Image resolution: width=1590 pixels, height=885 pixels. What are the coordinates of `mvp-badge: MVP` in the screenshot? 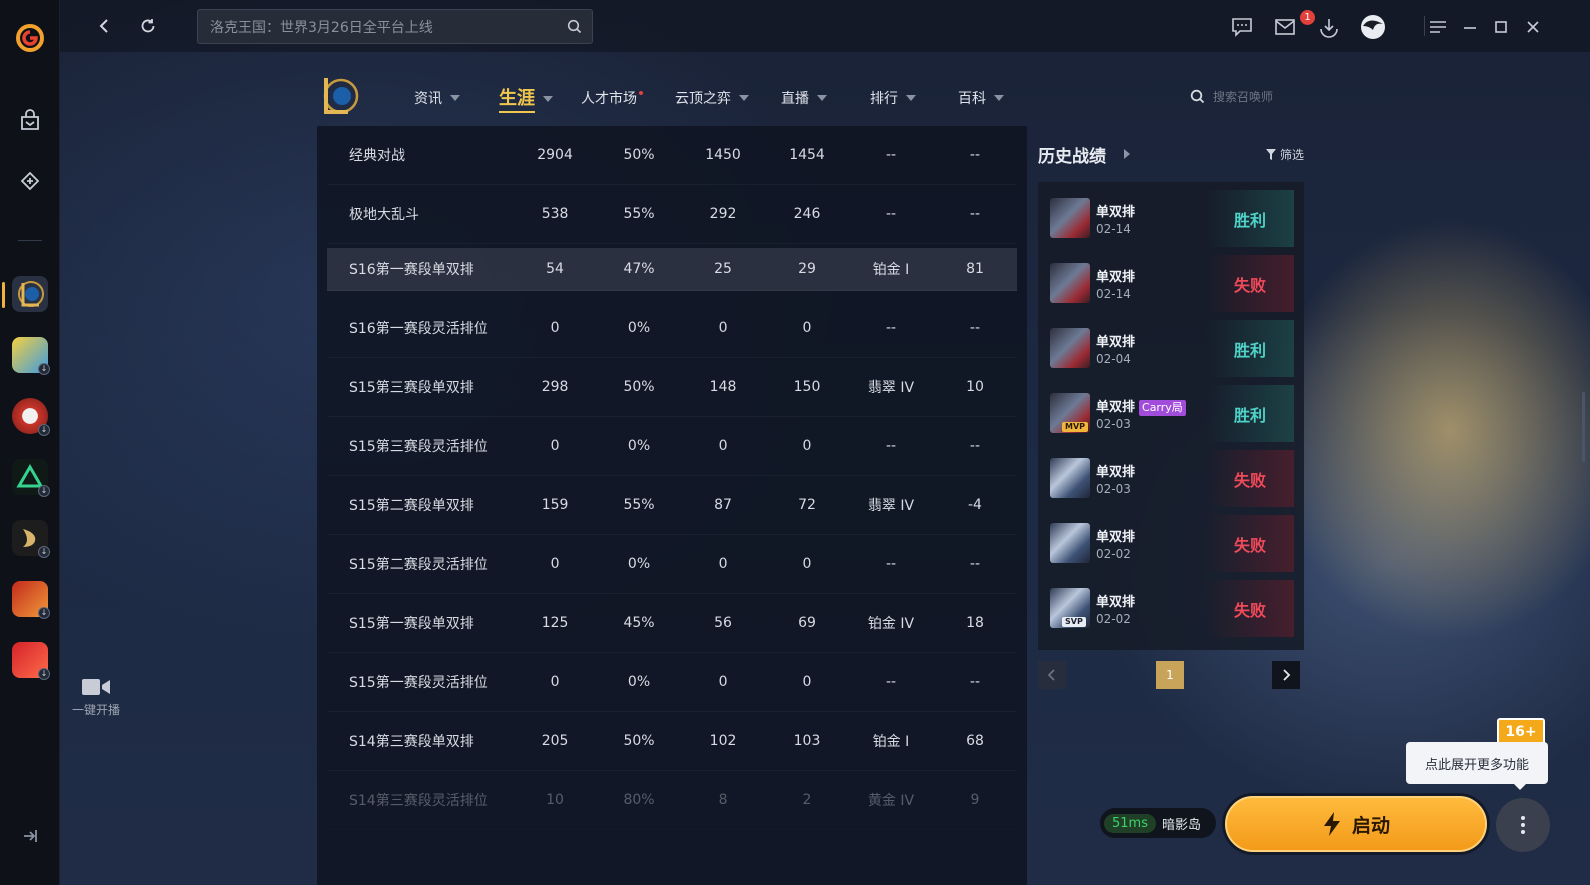 It's located at (1075, 427).